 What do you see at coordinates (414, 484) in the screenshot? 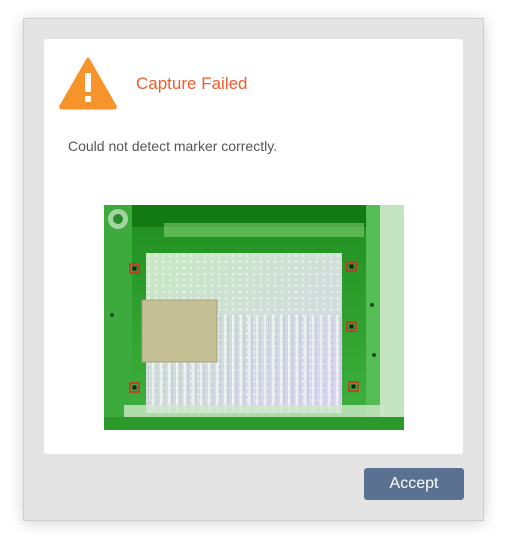
I see `accept-button: Accept` at bounding box center [414, 484].